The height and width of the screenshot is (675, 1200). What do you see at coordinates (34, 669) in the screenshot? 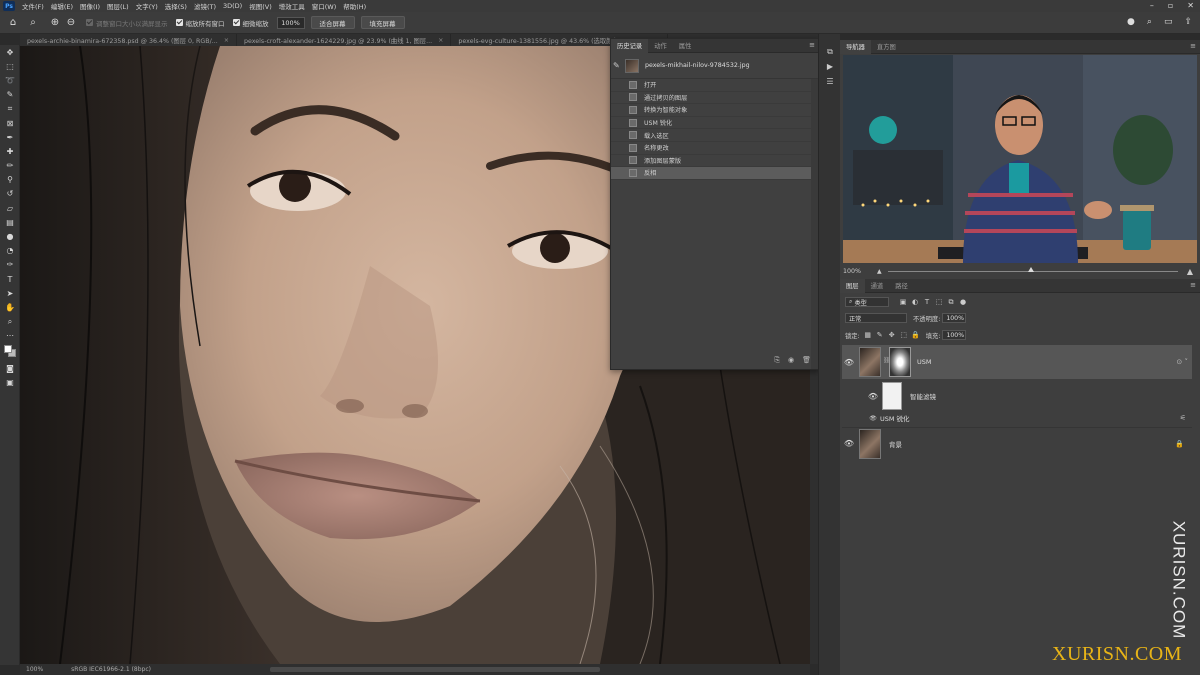
I see `status-zoom: 100%` at bounding box center [34, 669].